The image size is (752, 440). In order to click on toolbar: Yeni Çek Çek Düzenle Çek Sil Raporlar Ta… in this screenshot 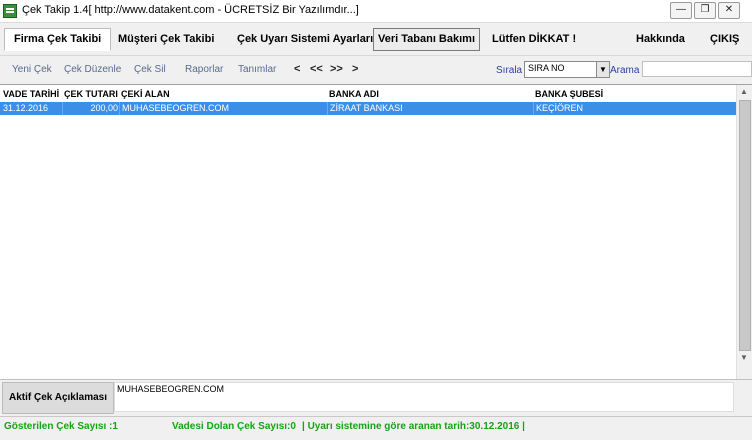, I will do `click(376, 69)`.